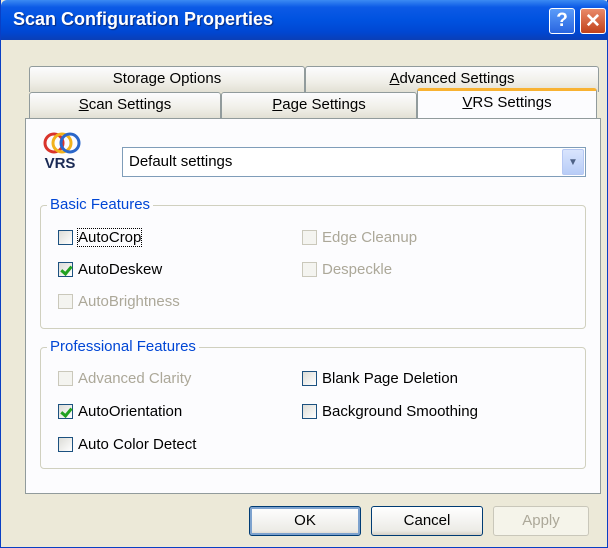 The image size is (608, 548). I want to click on tab-storage-options: Storage Options, so click(167, 79).